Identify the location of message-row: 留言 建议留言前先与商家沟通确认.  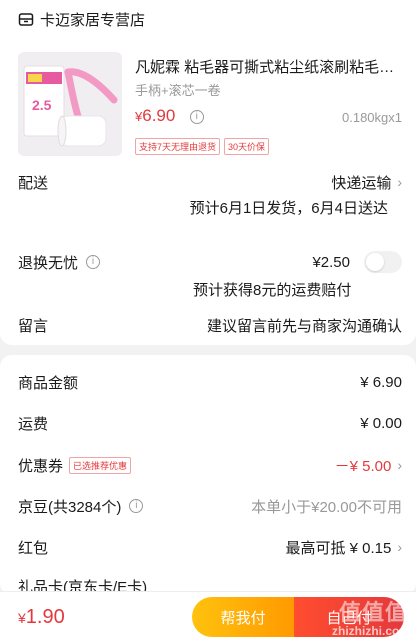
(210, 325).